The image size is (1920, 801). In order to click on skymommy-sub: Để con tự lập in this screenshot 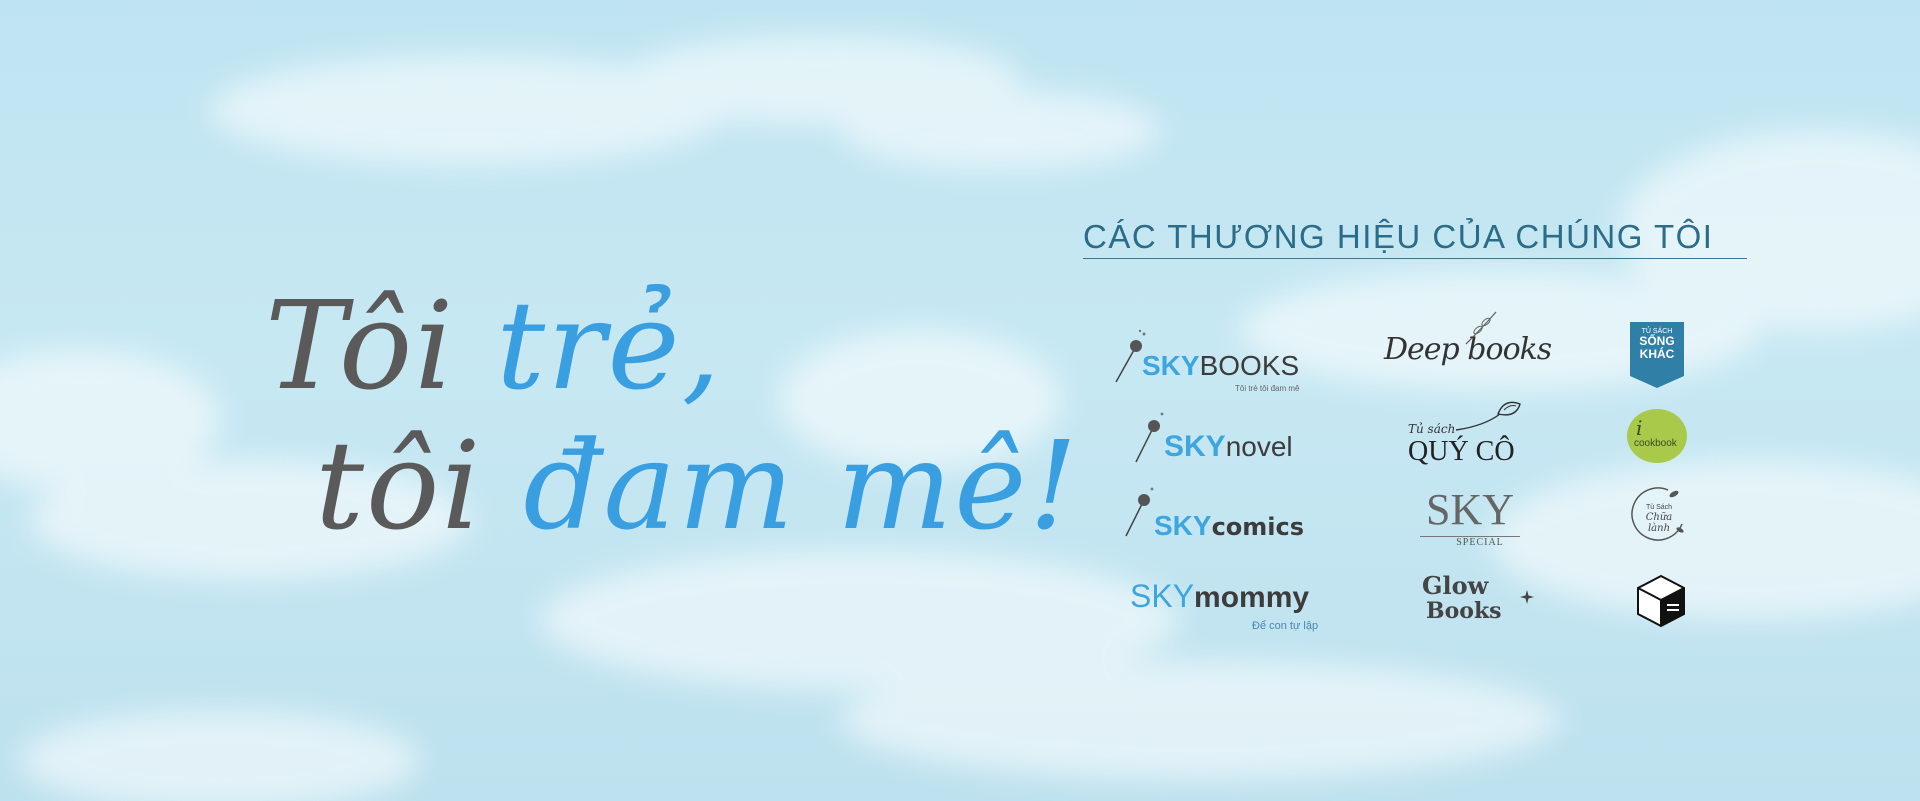, I will do `click(1285, 626)`.